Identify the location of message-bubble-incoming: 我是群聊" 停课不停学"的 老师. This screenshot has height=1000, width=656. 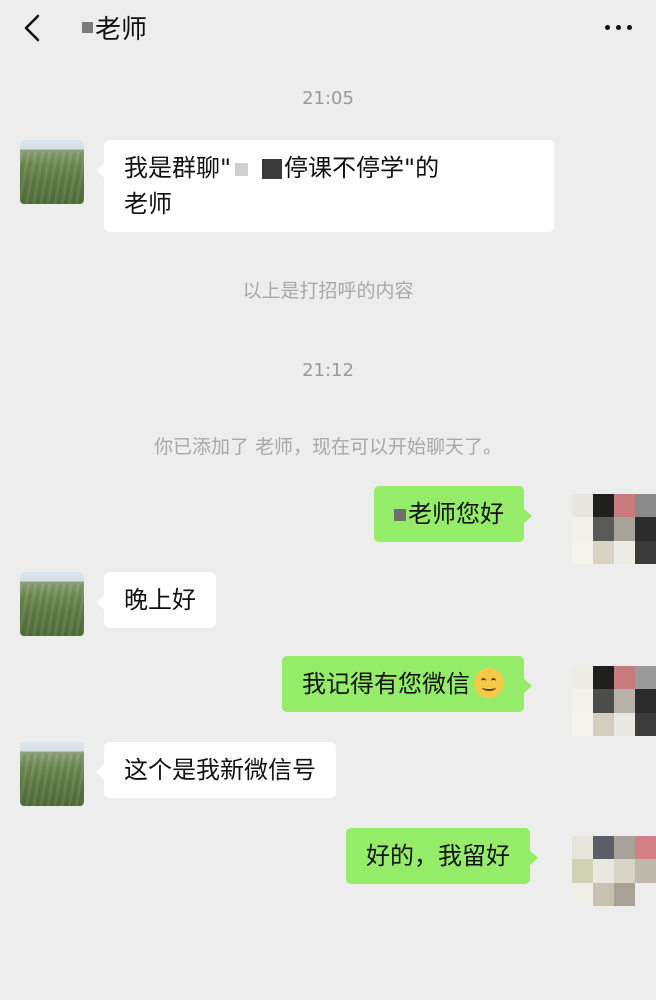
(325, 186).